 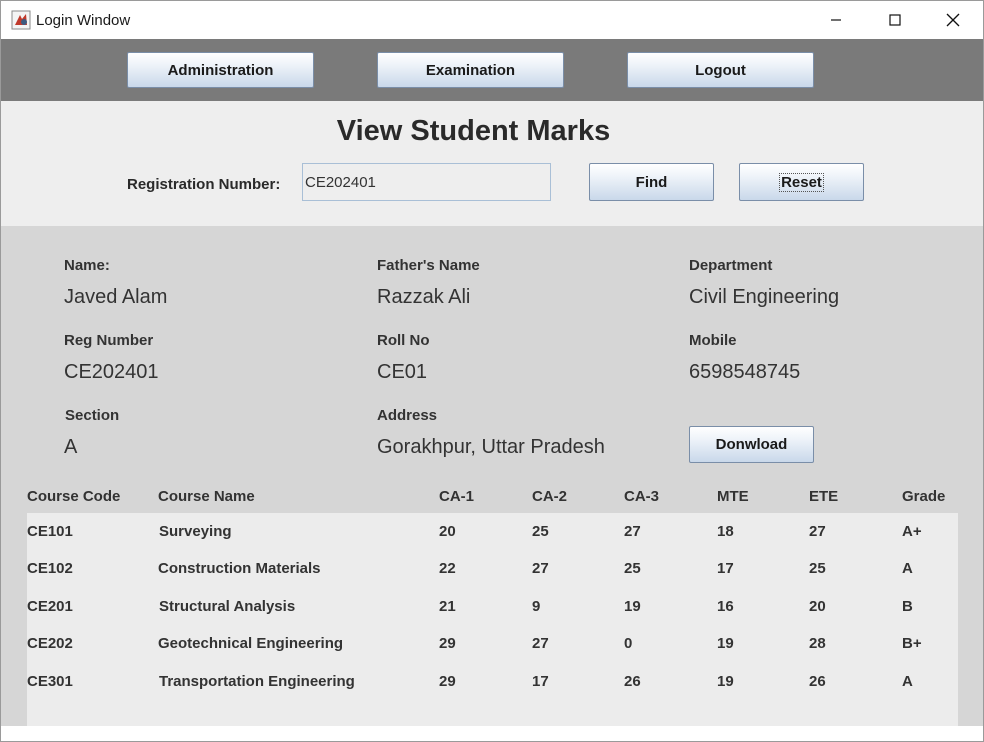 What do you see at coordinates (473, 131) in the screenshot?
I see `page-title: View Student Marks` at bounding box center [473, 131].